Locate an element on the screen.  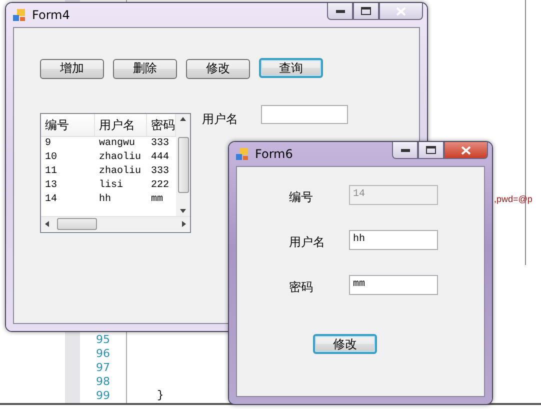
code-line: } is located at coordinates (161, 396).